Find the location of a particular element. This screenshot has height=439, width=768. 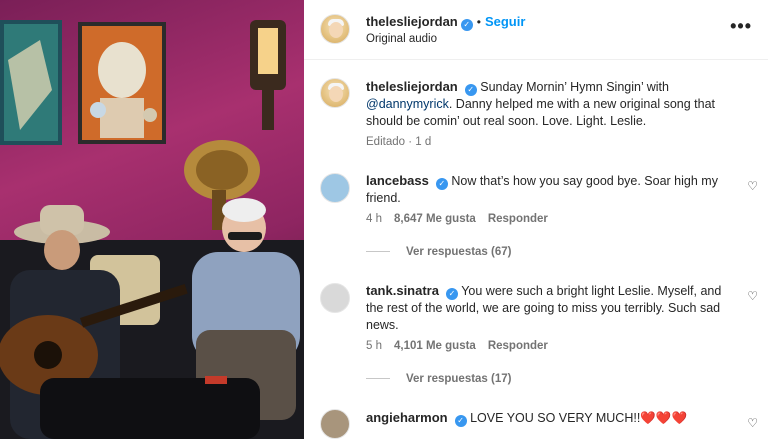

edited-label: Editado · 1 d is located at coordinates (399, 142).